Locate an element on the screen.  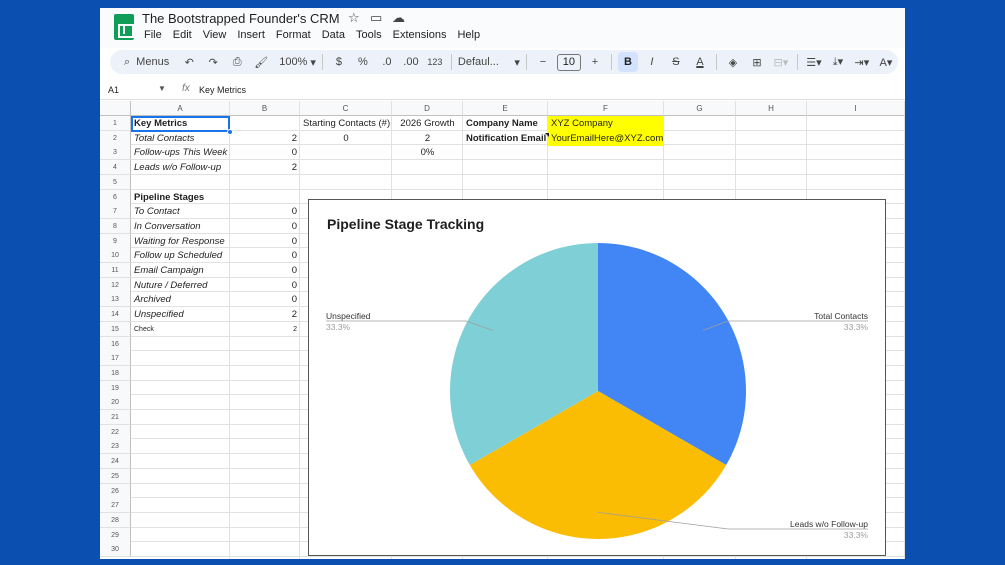
row-header-8: 8 is located at coordinates (115, 226).